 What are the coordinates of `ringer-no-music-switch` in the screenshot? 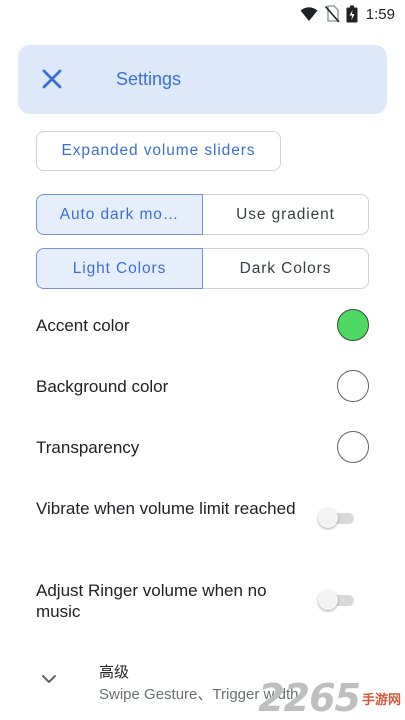 It's located at (338, 600).